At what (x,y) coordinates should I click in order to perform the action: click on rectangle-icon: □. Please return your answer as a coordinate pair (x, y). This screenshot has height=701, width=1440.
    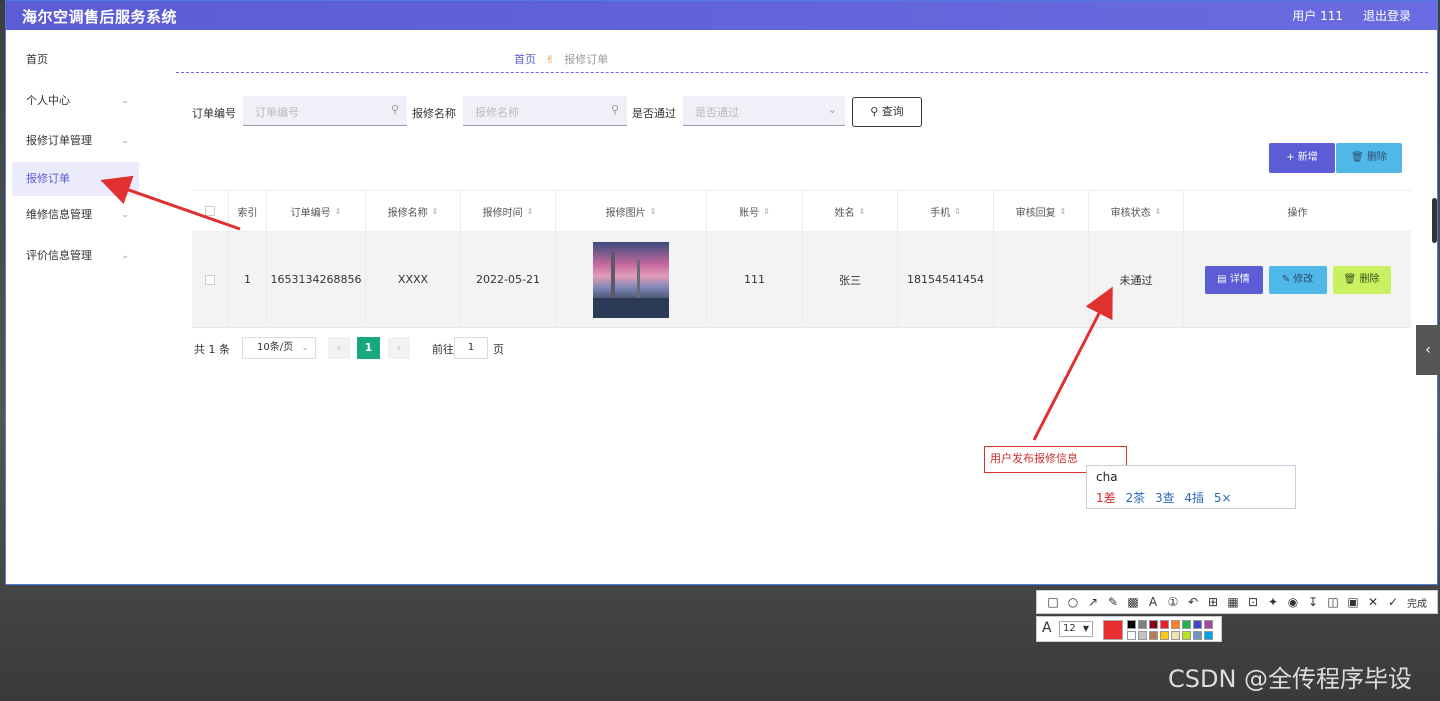
    Looking at the image, I should click on (1053, 602).